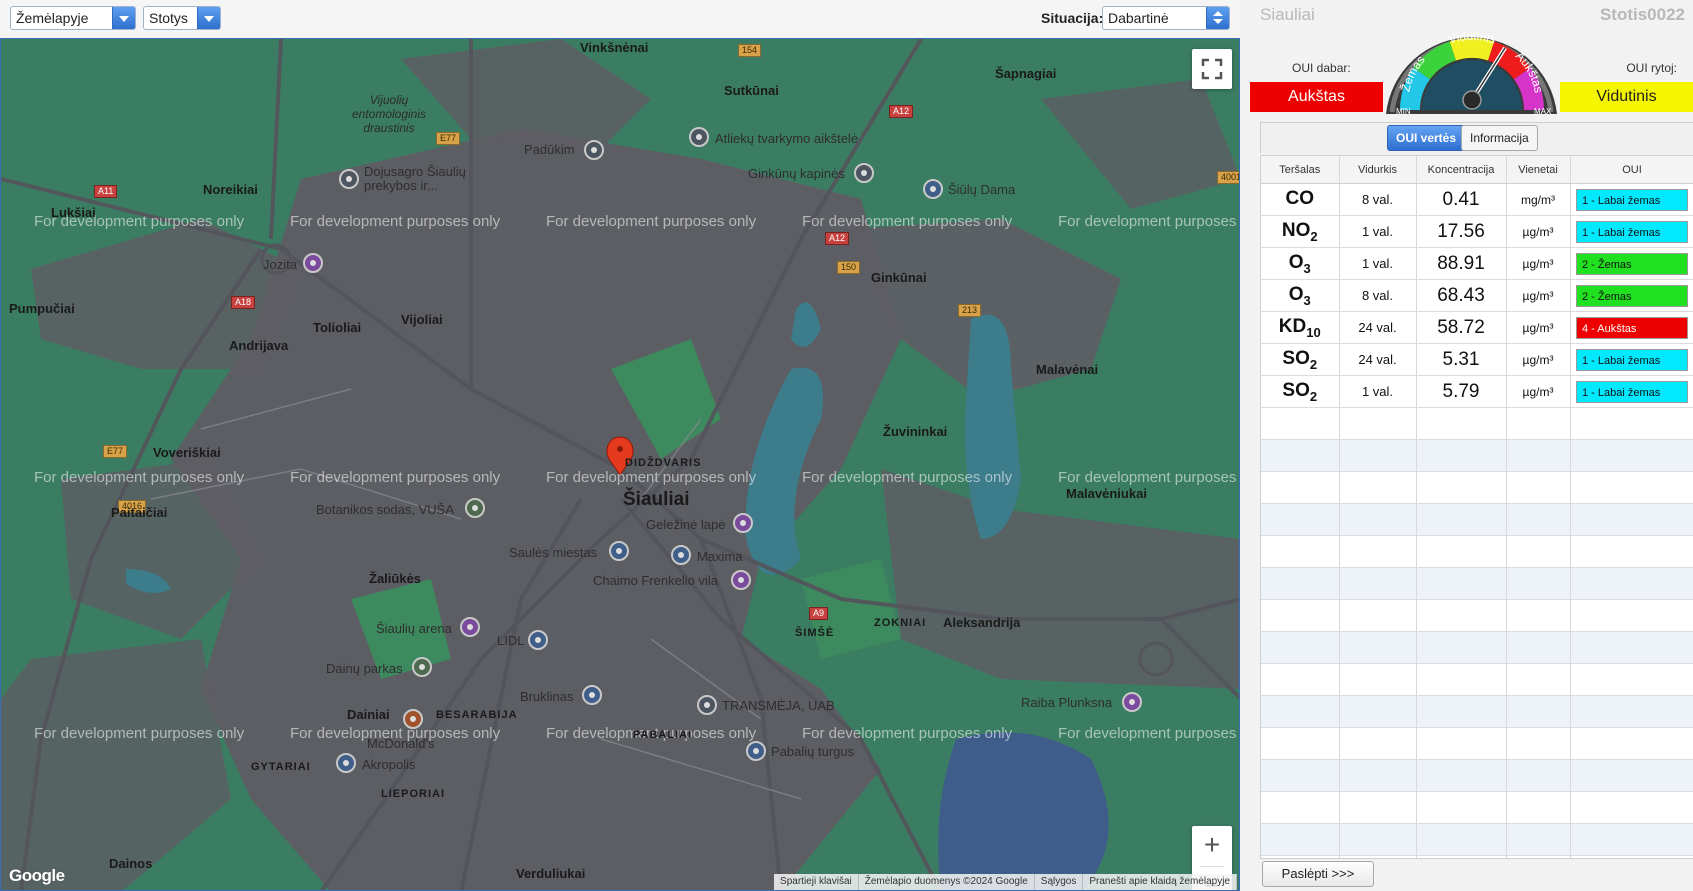  Describe the element at coordinates (816, 882) in the screenshot. I see `keyboard-shortcuts-link: Spartieji klavišai` at that location.